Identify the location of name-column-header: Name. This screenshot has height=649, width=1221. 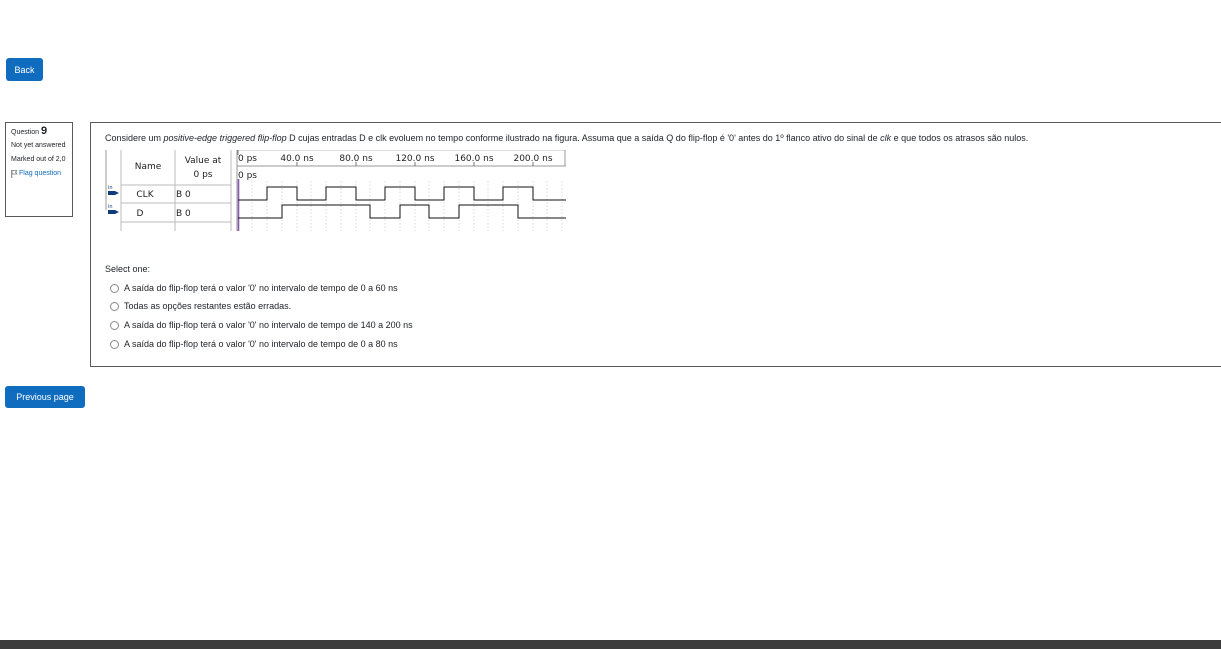
(148, 167).